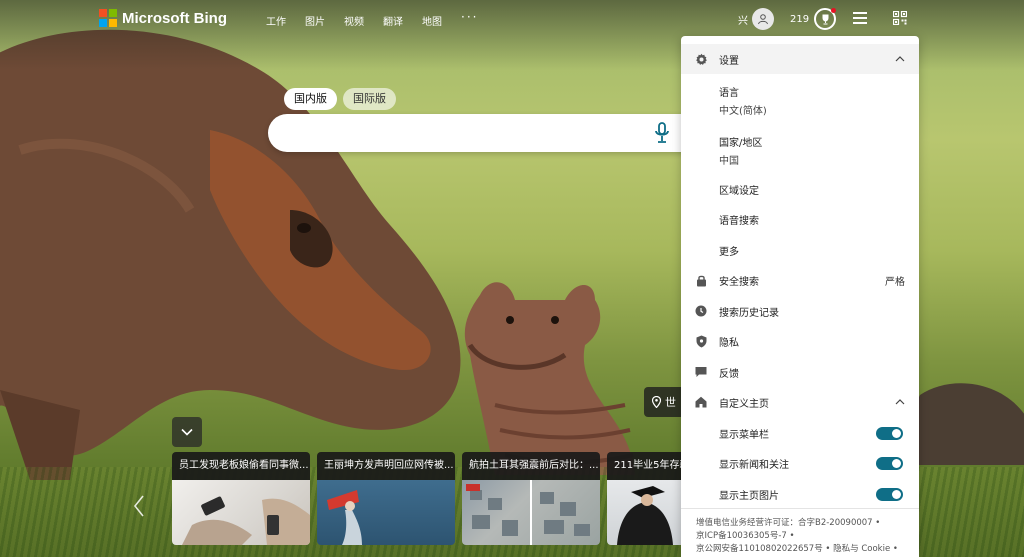 The height and width of the screenshot is (557, 1024). Describe the element at coordinates (800, 280) in the screenshot. I see `safe-search-item: 安全搜索 严格` at that location.